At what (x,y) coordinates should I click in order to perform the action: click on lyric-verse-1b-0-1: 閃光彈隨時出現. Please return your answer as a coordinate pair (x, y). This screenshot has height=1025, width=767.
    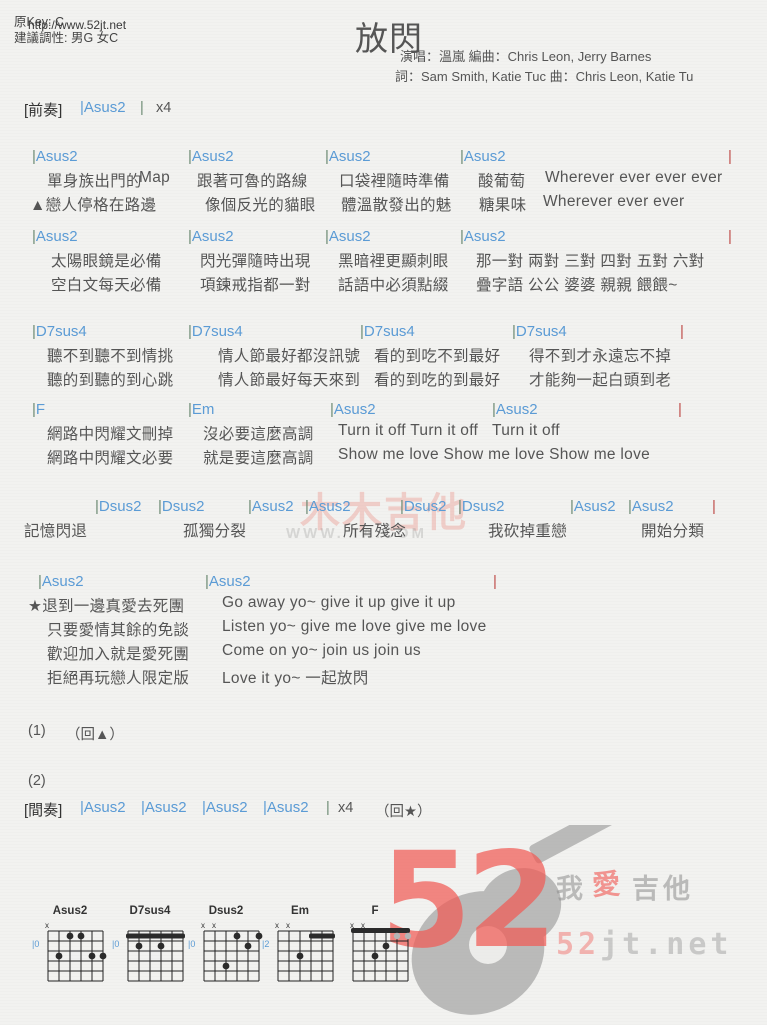
    Looking at the image, I should click on (255, 261).